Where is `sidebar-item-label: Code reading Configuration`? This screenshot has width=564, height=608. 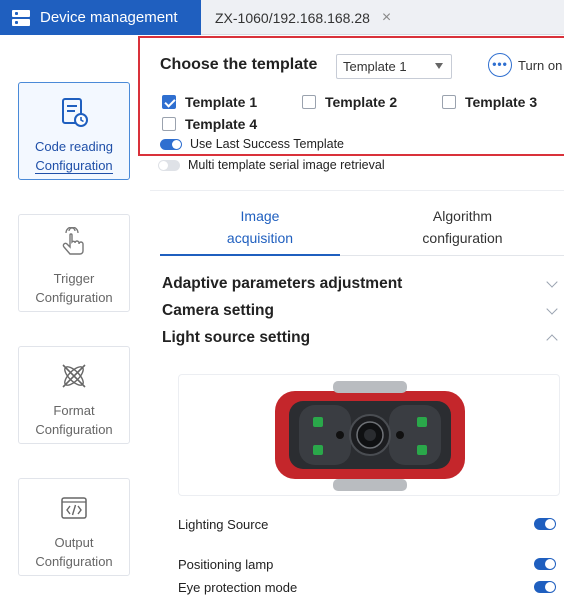
sidebar-item-label: Code reading Configuration is located at coordinates (74, 156).